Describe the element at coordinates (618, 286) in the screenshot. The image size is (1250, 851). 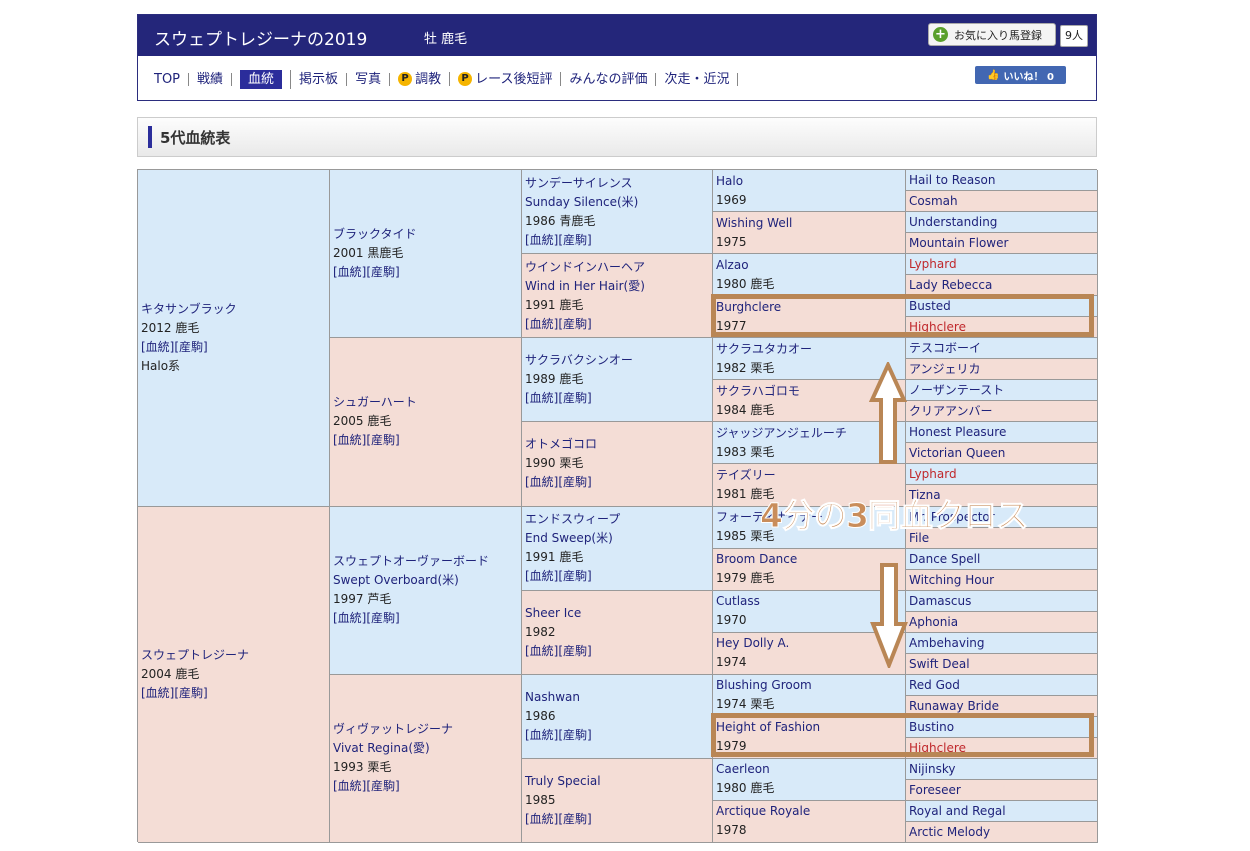
I see `horse-english-name: Wind in Her Hair(愛)` at that location.